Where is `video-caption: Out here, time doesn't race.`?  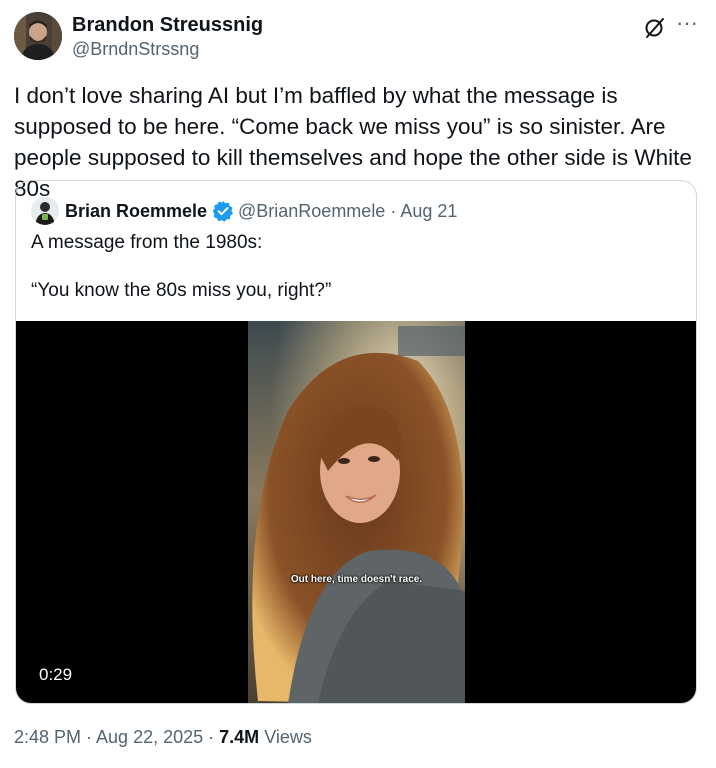 video-caption: Out here, time doesn't race. is located at coordinates (356, 579).